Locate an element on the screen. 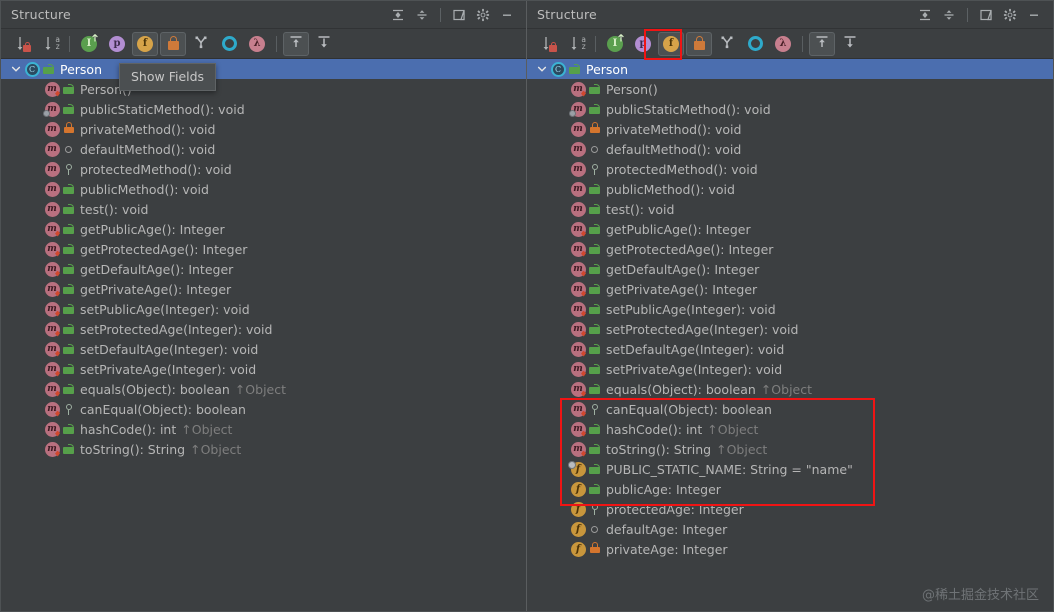  method-icon-wrap: m is located at coordinates (578, 249).